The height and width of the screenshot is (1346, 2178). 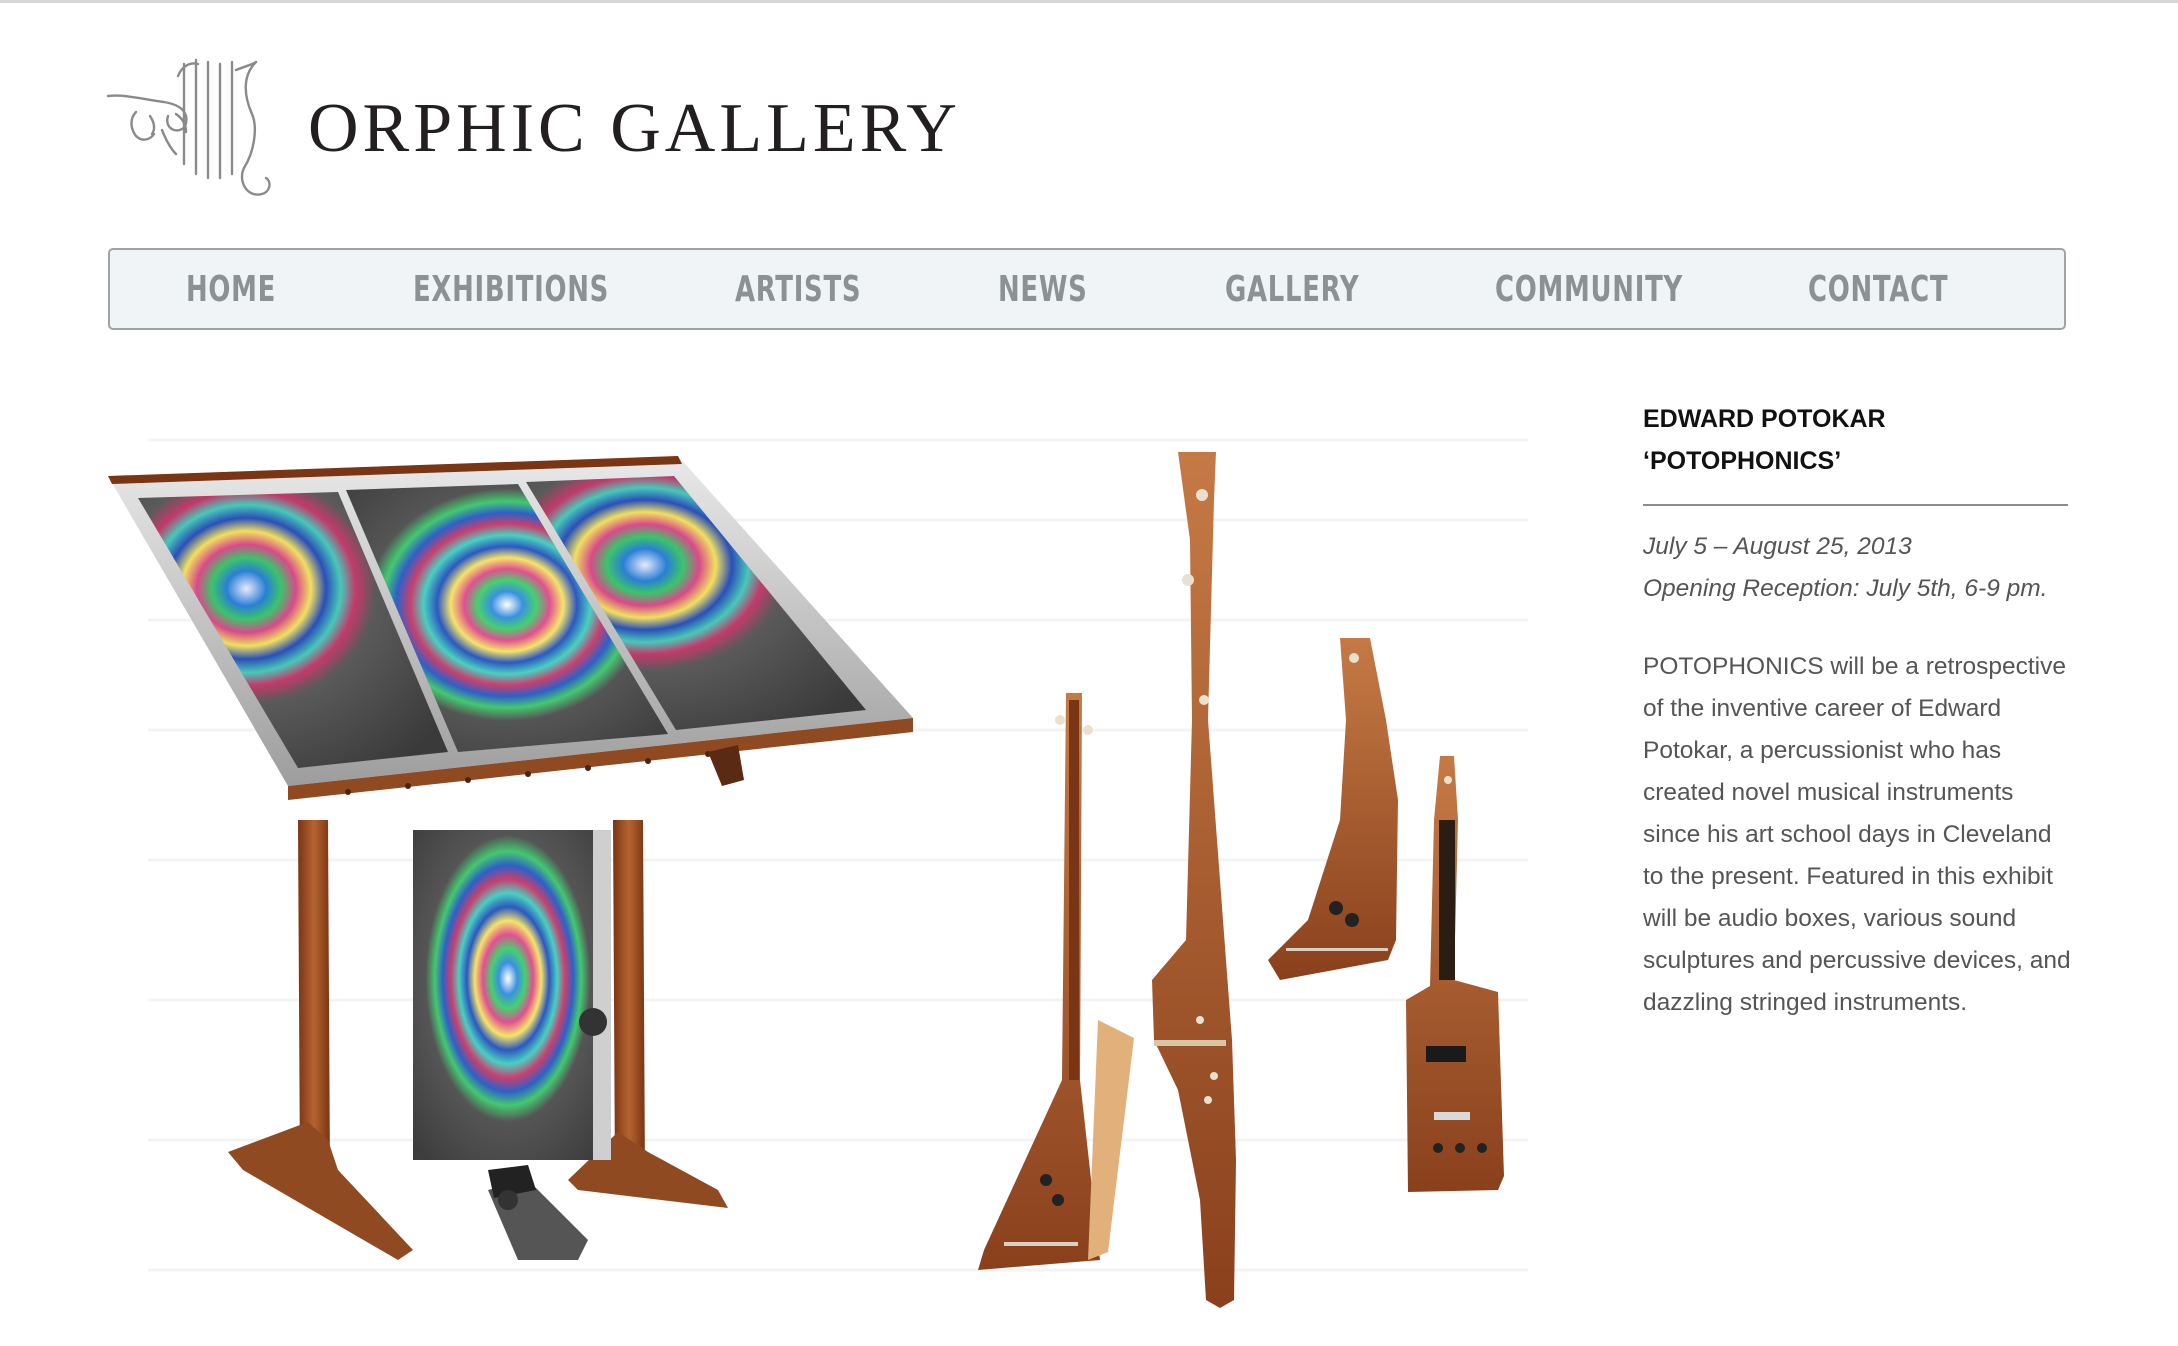 What do you see at coordinates (1878, 289) in the screenshot?
I see `nav-contact: CONTACT` at bounding box center [1878, 289].